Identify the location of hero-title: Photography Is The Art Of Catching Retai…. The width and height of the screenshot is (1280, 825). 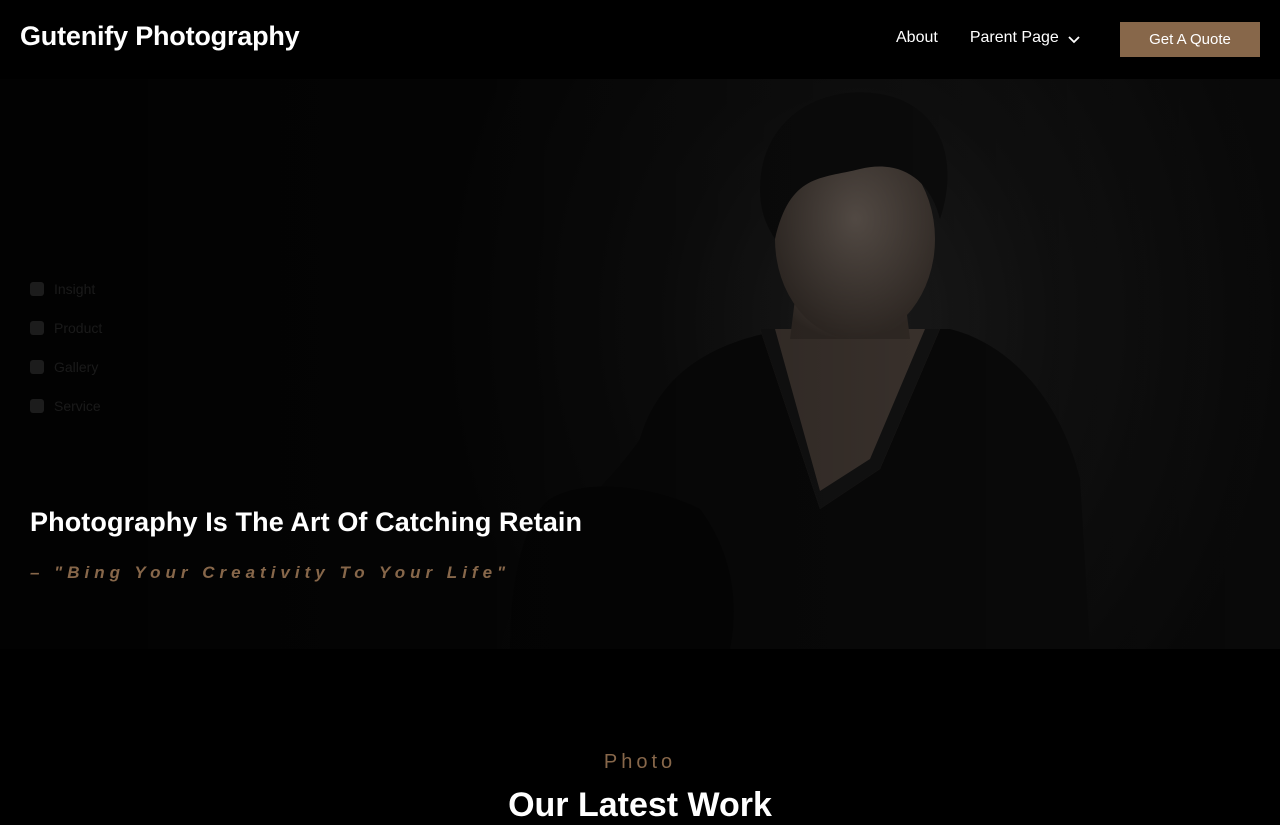
(306, 522).